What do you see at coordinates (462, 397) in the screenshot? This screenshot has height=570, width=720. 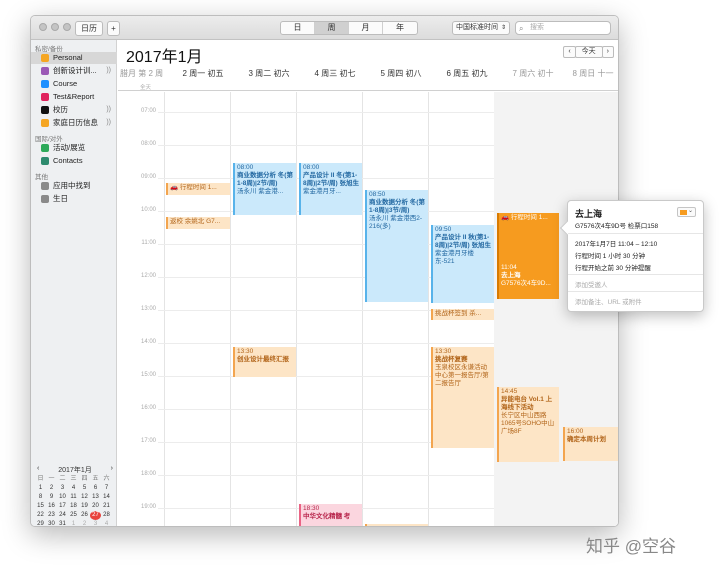 I see `event-challenge-final: 13:30 挑战杯复赛 玉泉校区永谦活动中心第一报告厅/第二报告厅` at bounding box center [462, 397].